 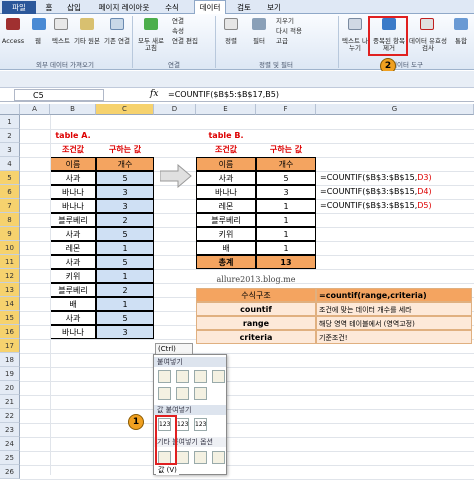 What do you see at coordinates (218, 376) in the screenshot?
I see `paste-format-brush-icon` at bounding box center [218, 376].